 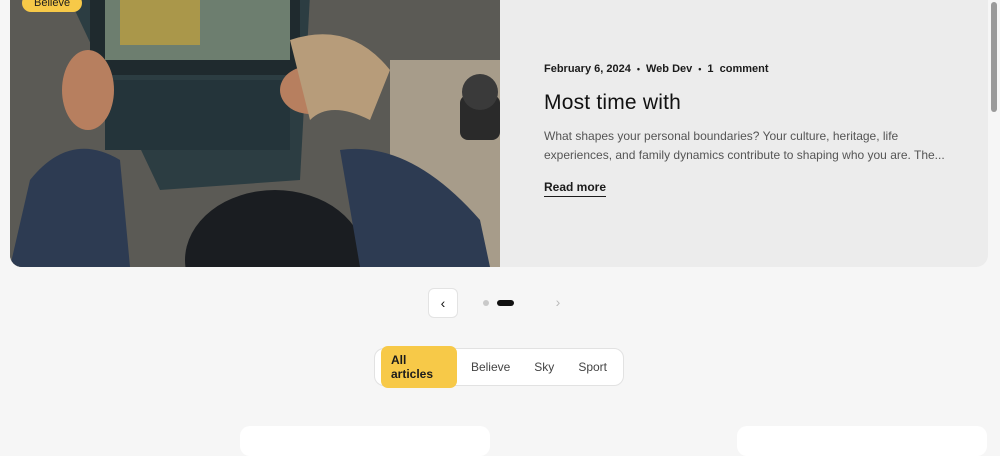 I want to click on article-filter-tabs: All articles Believe Sky Sport, so click(x=499, y=367).